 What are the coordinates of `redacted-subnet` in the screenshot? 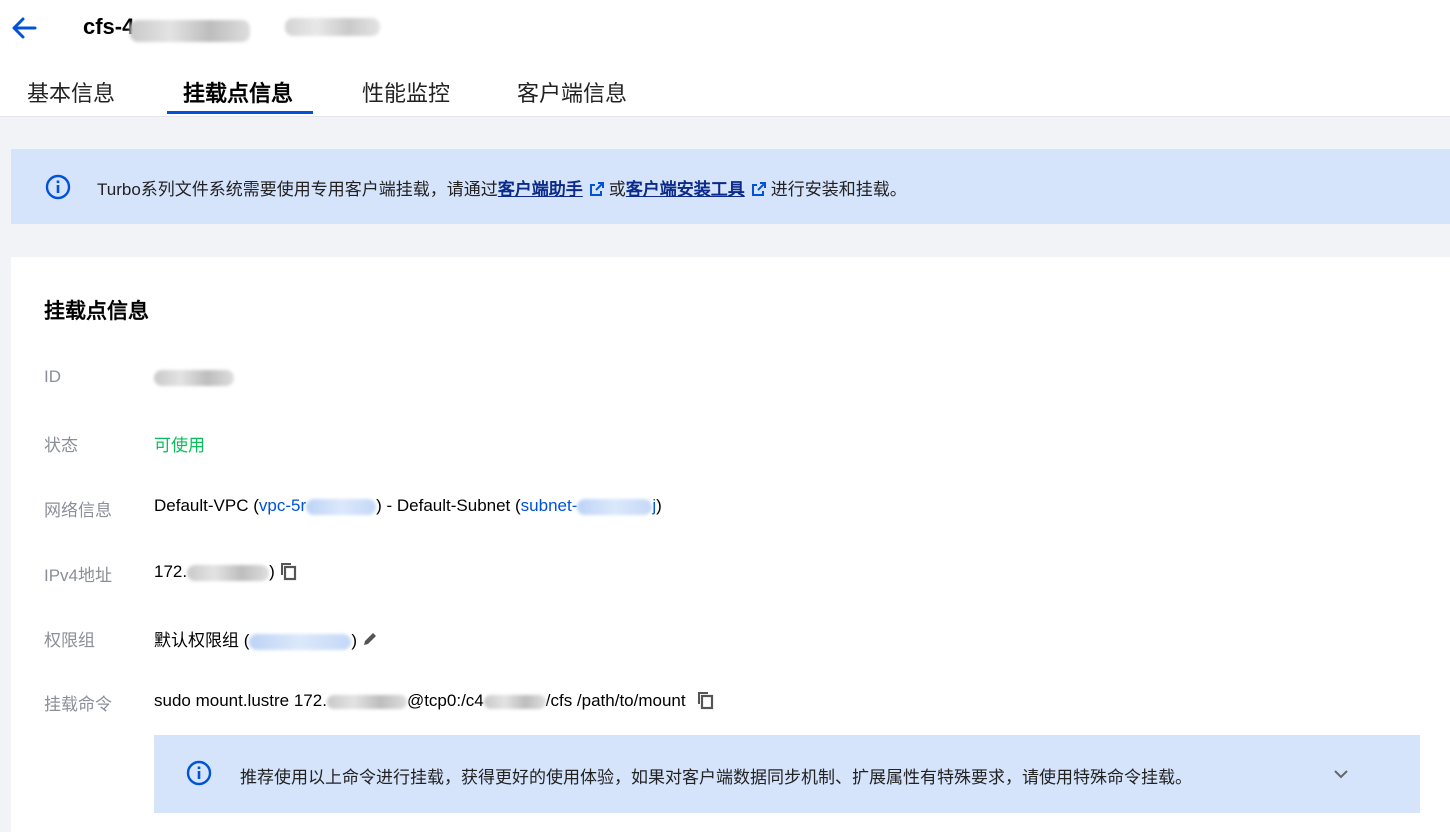 It's located at (615, 506).